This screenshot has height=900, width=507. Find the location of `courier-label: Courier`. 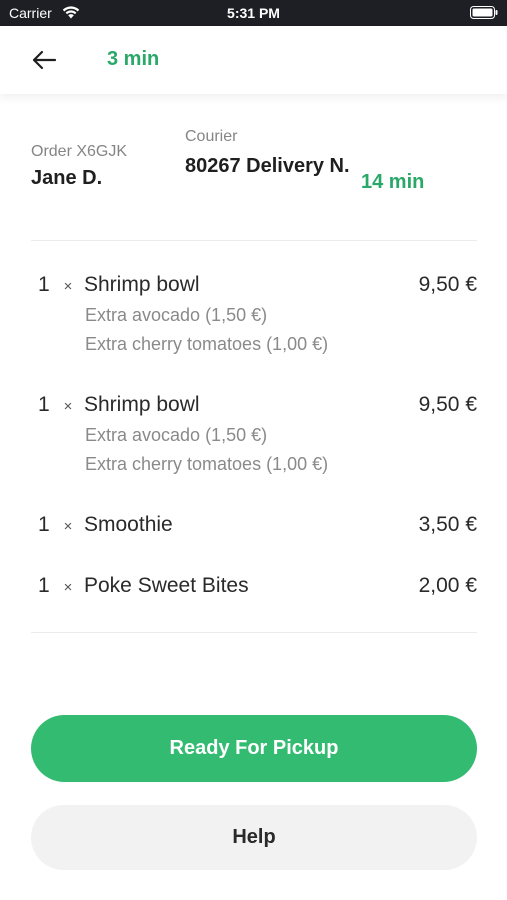

courier-label: Courier is located at coordinates (211, 136).